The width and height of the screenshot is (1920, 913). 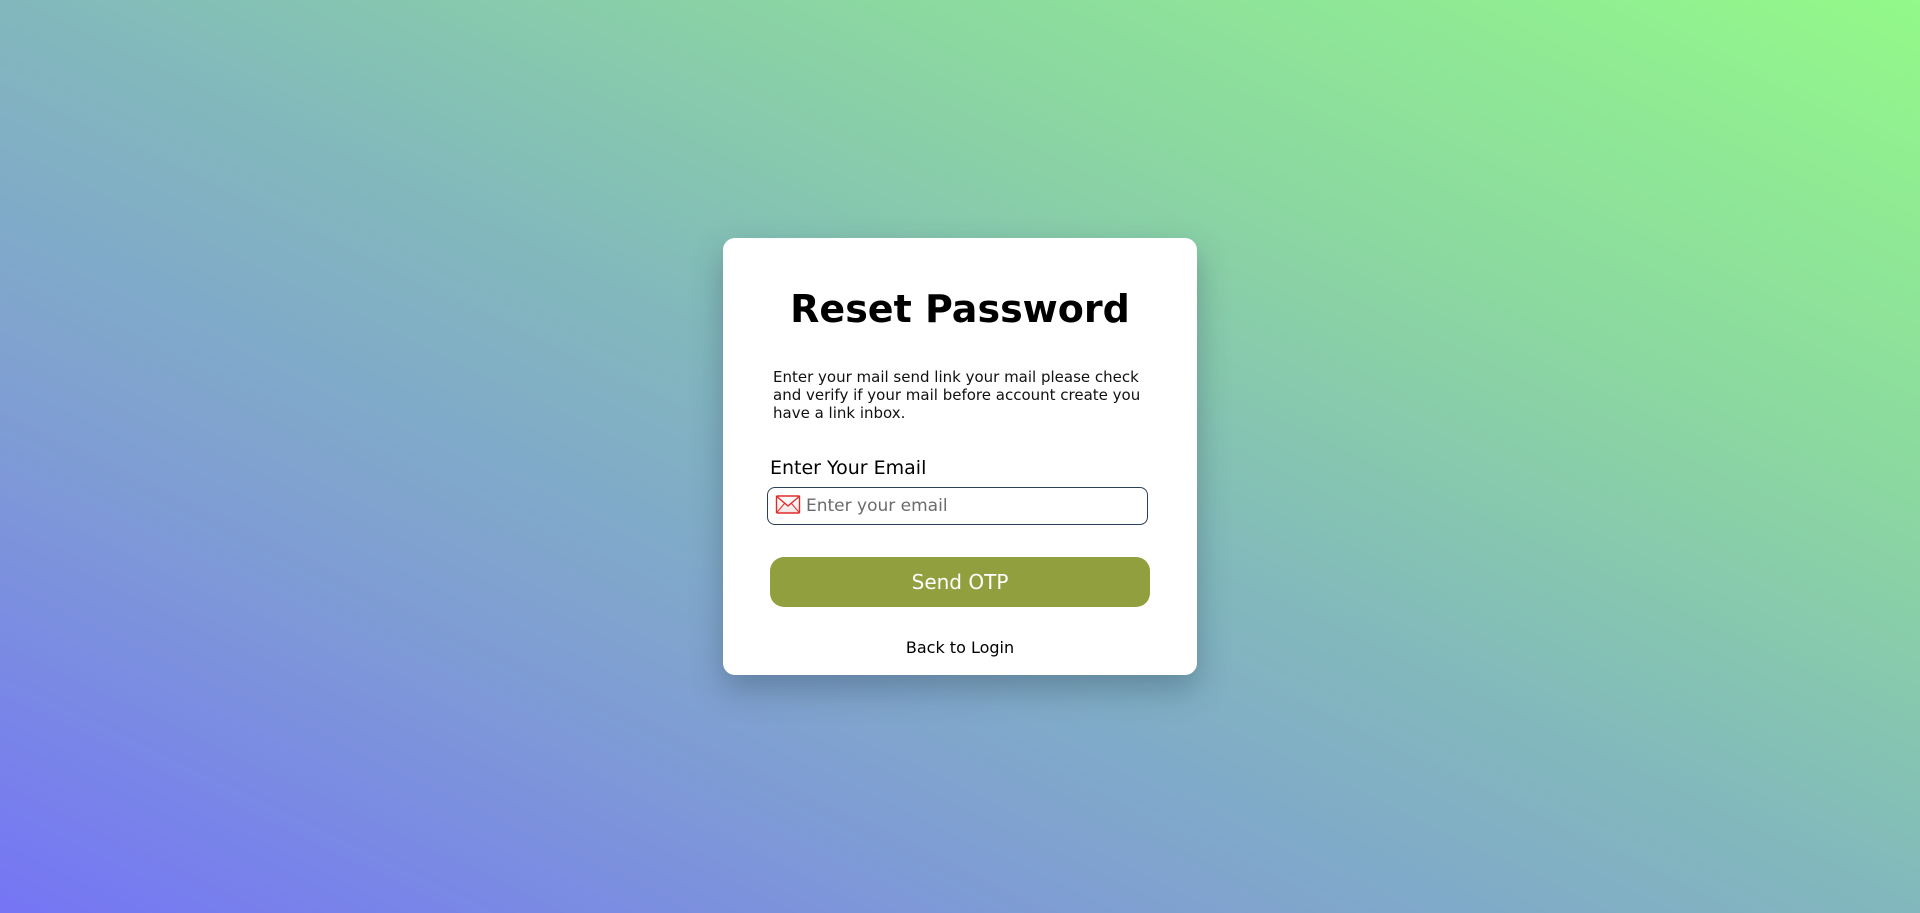 I want to click on page-title: Reset Password, so click(x=960, y=309).